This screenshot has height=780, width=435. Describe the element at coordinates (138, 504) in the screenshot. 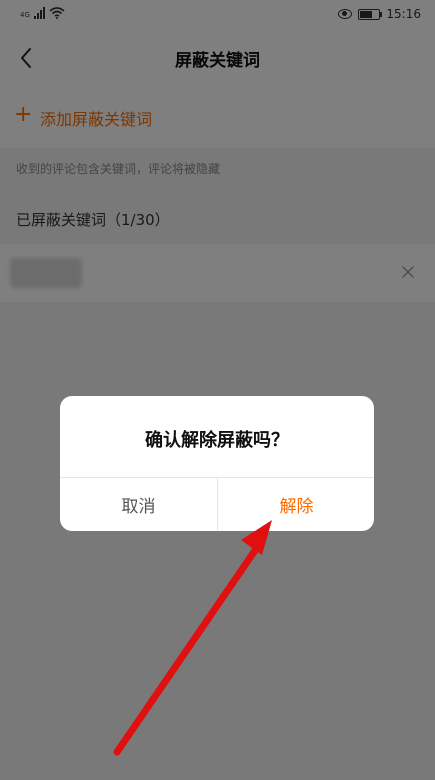

I see `cancel-button: 取消` at that location.